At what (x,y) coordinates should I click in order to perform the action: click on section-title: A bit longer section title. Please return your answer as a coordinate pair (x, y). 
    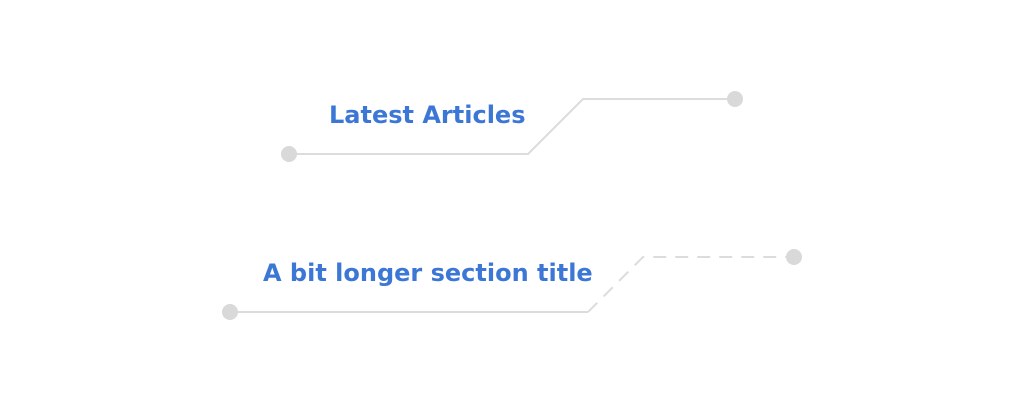
    Looking at the image, I should click on (428, 273).